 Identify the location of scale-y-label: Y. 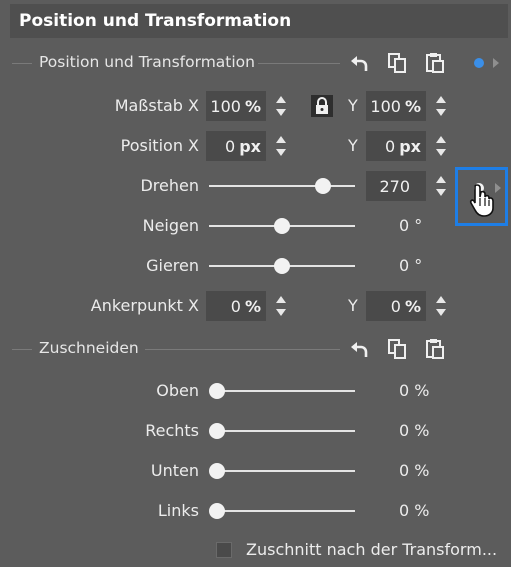
(353, 105).